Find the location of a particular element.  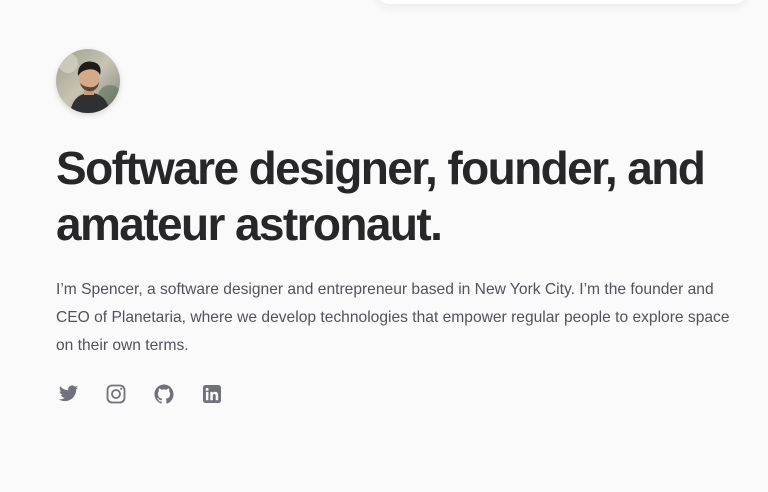

avatar is located at coordinates (88, 81).